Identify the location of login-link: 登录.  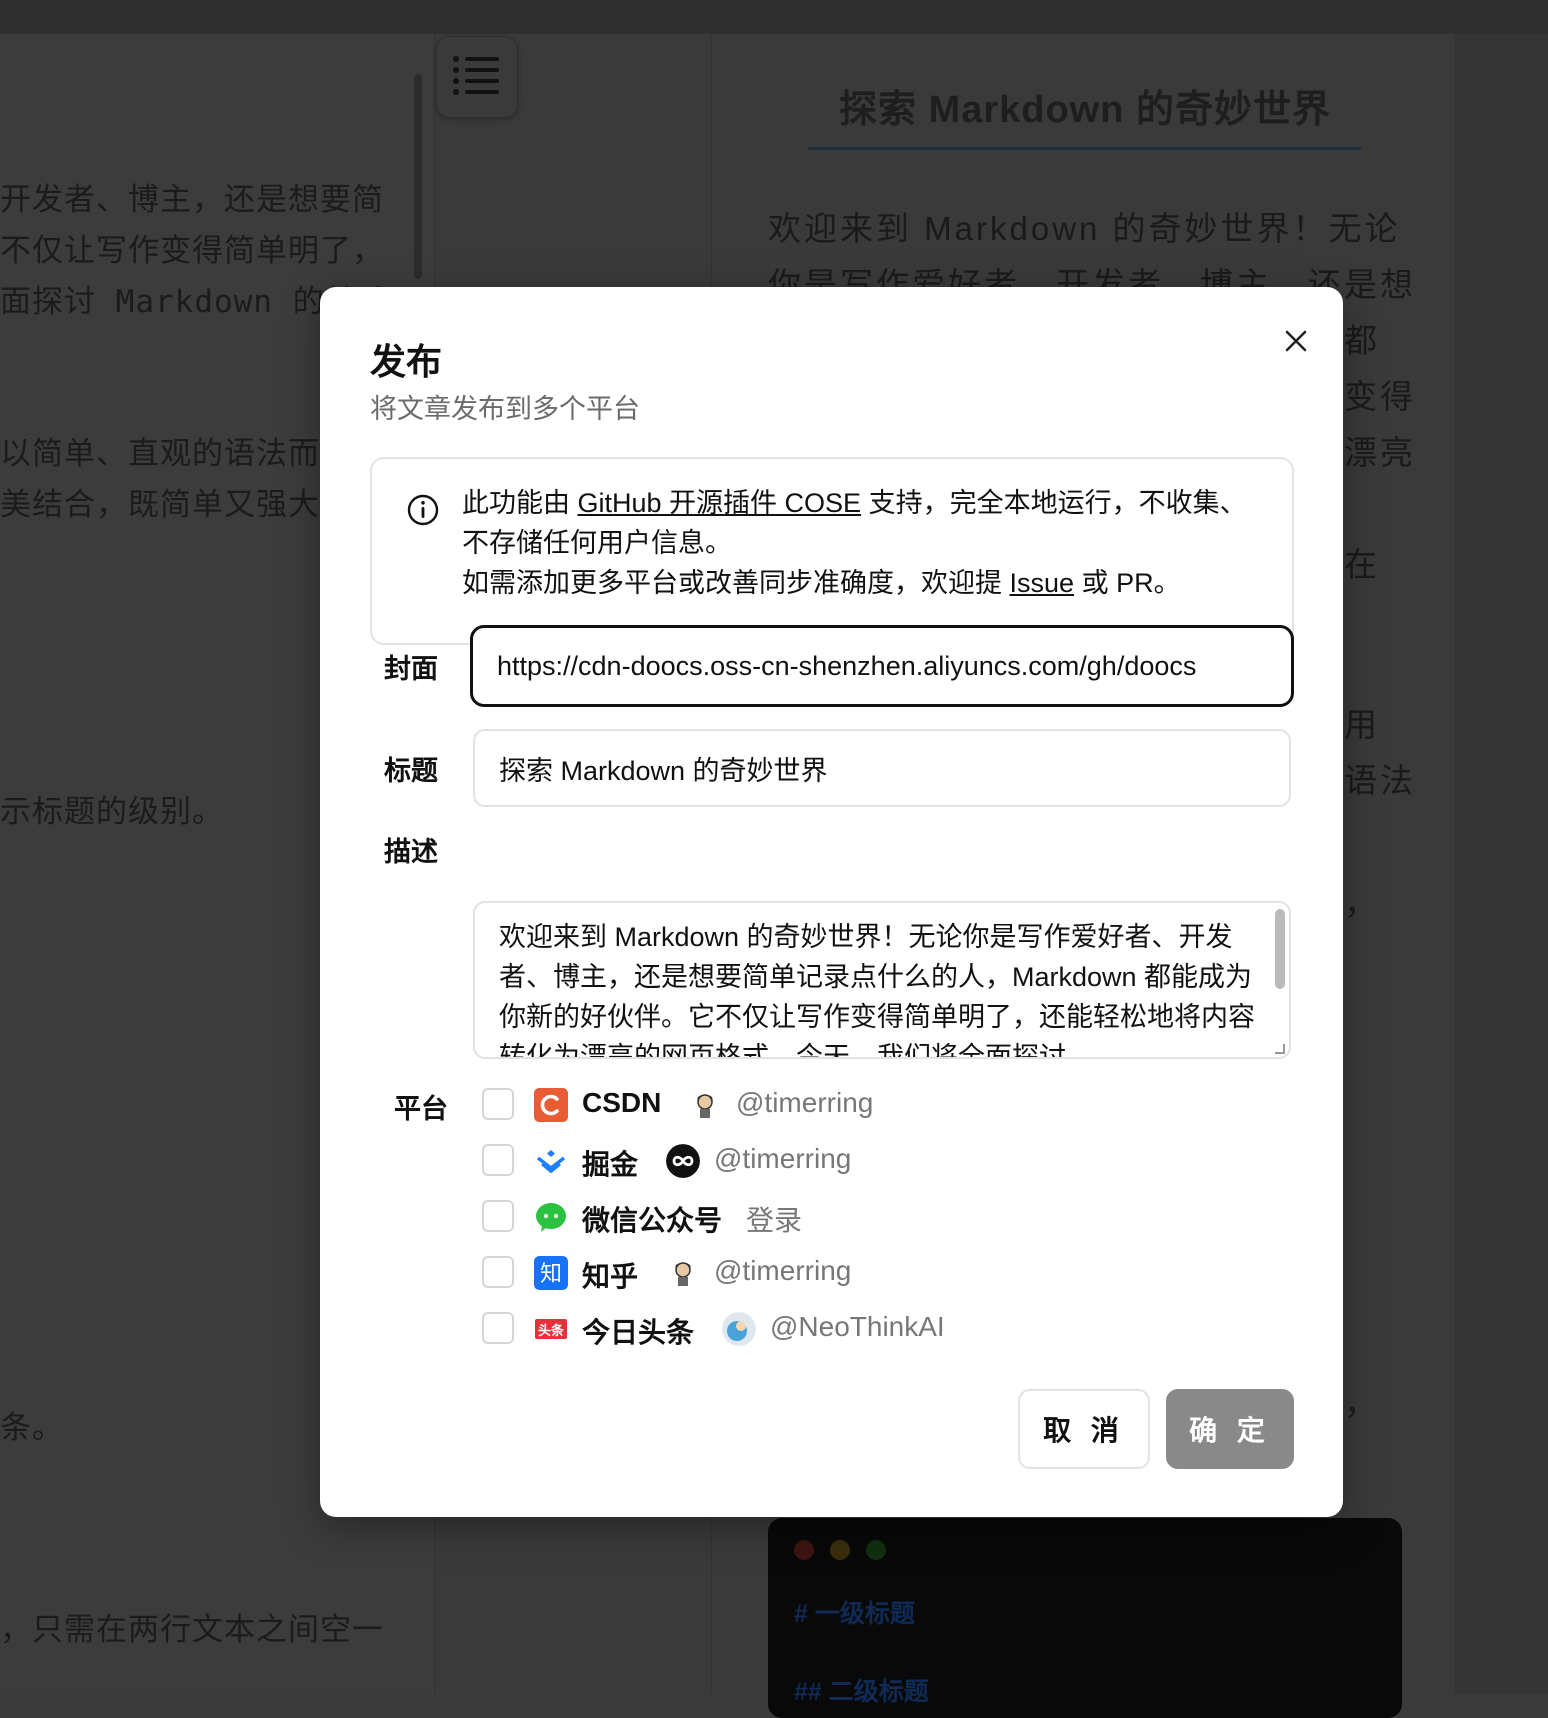
(774, 1219).